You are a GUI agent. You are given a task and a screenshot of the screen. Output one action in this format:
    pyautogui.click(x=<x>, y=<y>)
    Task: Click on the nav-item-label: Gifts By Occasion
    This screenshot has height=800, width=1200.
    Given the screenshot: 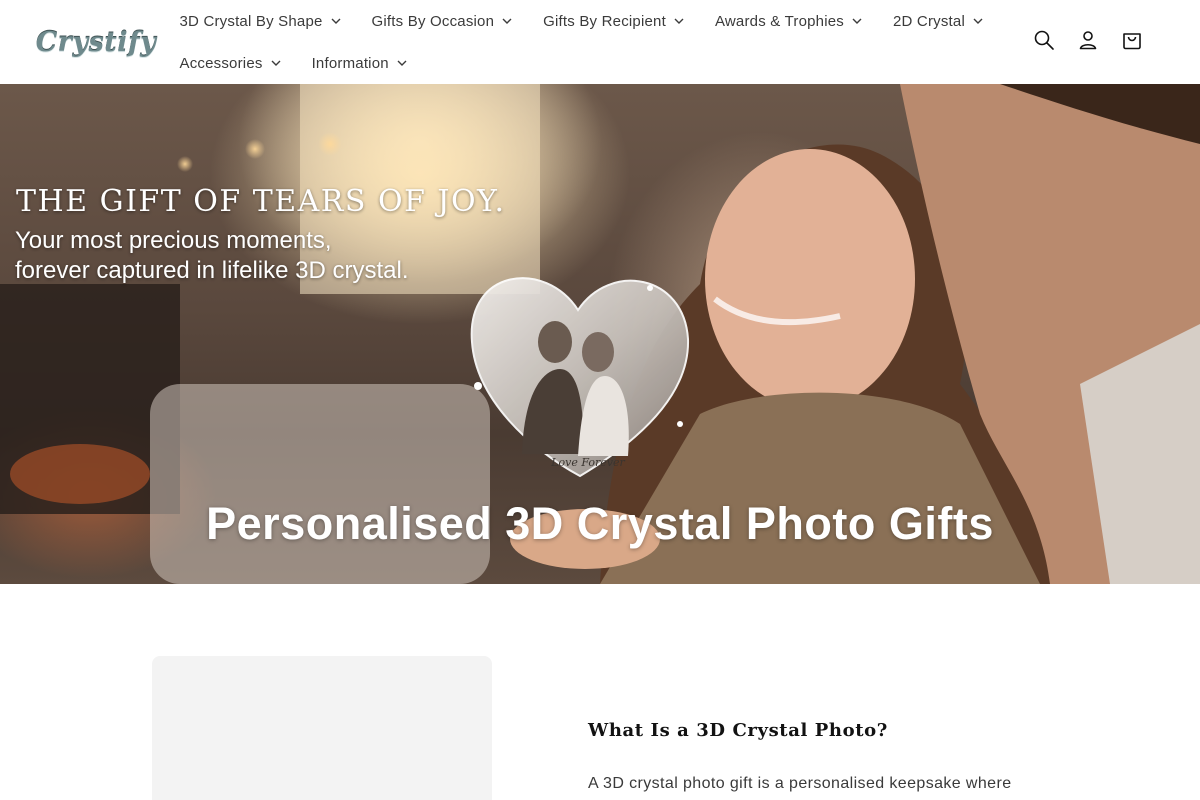 What is the action you would take?
    pyautogui.click(x=433, y=21)
    